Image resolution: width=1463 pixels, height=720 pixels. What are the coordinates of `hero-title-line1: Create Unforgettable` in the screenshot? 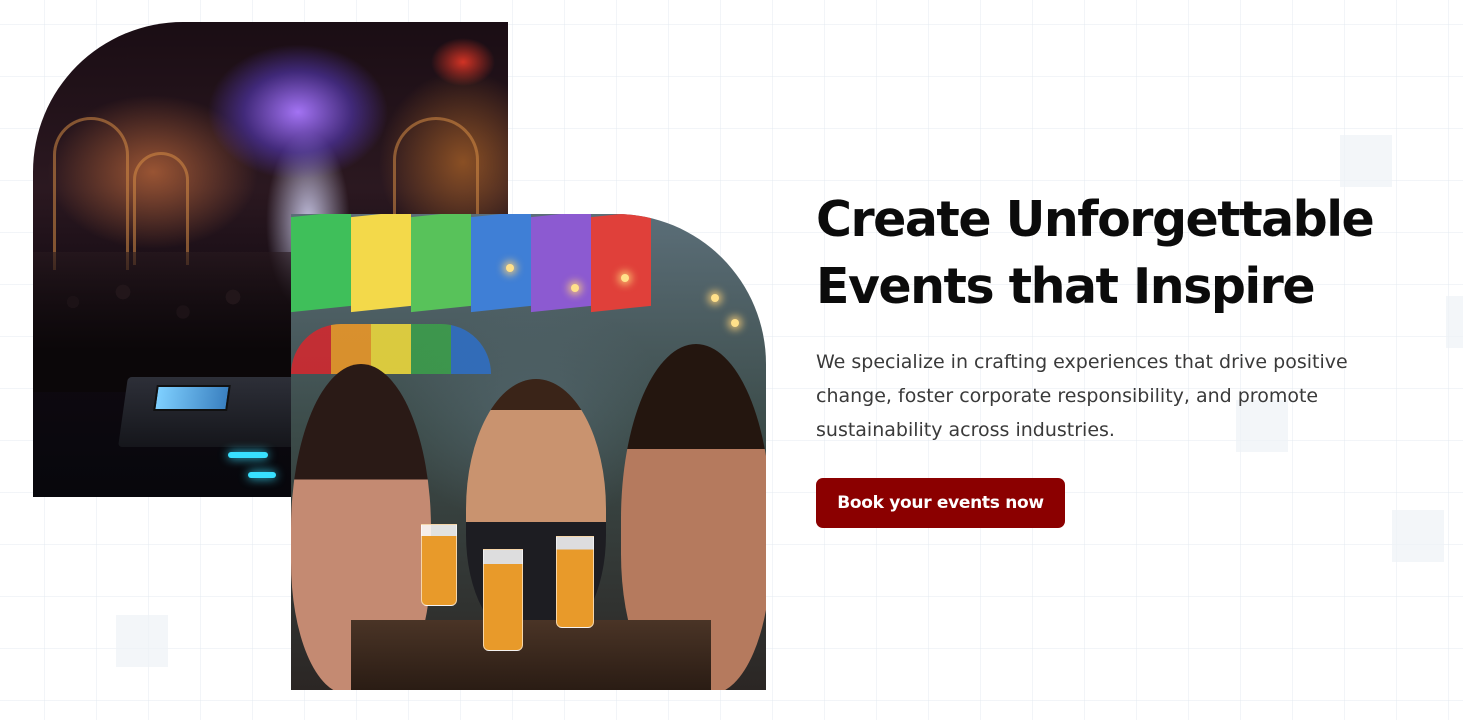 It's located at (1095, 219).